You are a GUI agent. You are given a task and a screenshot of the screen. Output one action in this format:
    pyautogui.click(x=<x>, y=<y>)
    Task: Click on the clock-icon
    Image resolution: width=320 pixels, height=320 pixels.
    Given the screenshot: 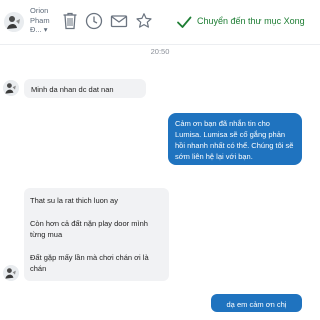 What is the action you would take?
    pyautogui.click(x=94, y=21)
    